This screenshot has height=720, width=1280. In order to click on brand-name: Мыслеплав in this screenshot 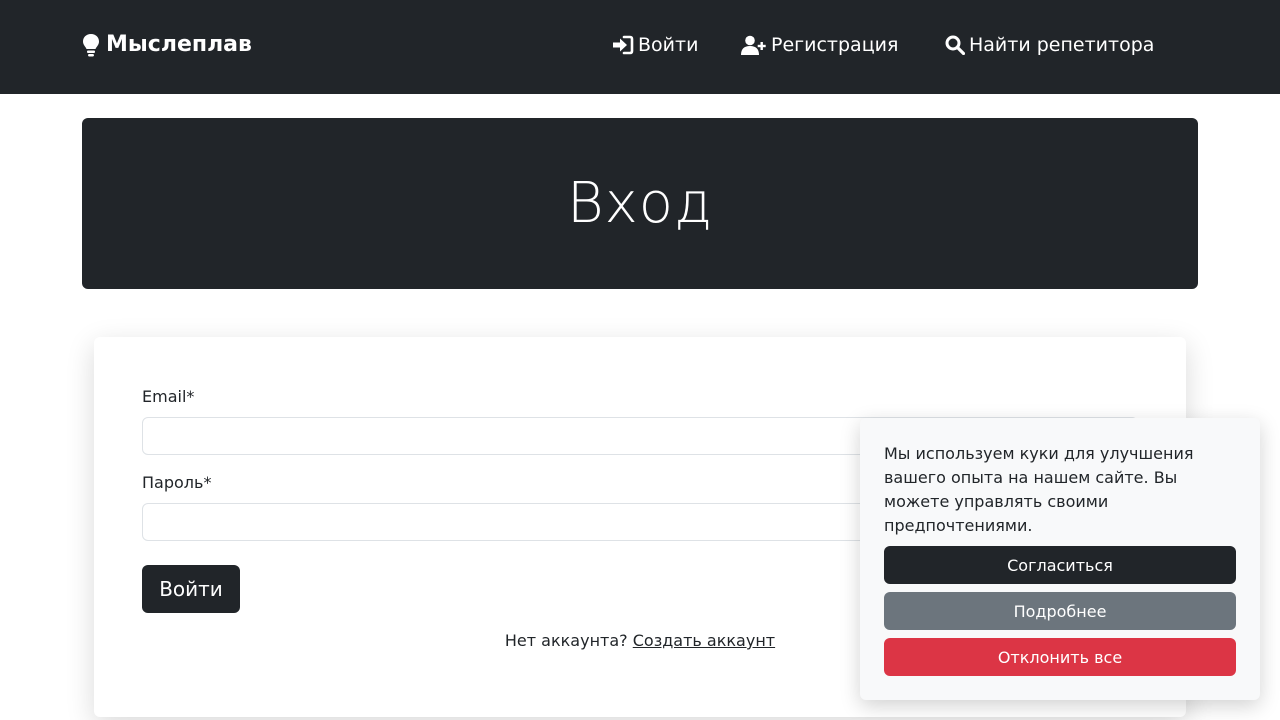, I will do `click(179, 44)`.